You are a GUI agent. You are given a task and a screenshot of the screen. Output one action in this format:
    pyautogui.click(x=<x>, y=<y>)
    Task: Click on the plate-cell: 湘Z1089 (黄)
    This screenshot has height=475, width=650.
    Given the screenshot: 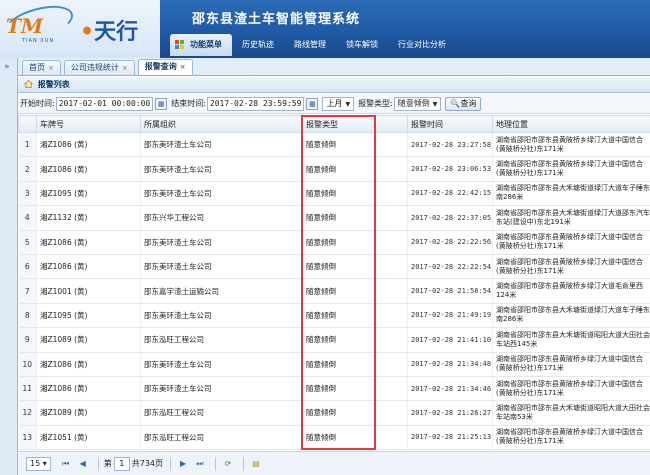 What is the action you would take?
    pyautogui.click(x=88, y=340)
    